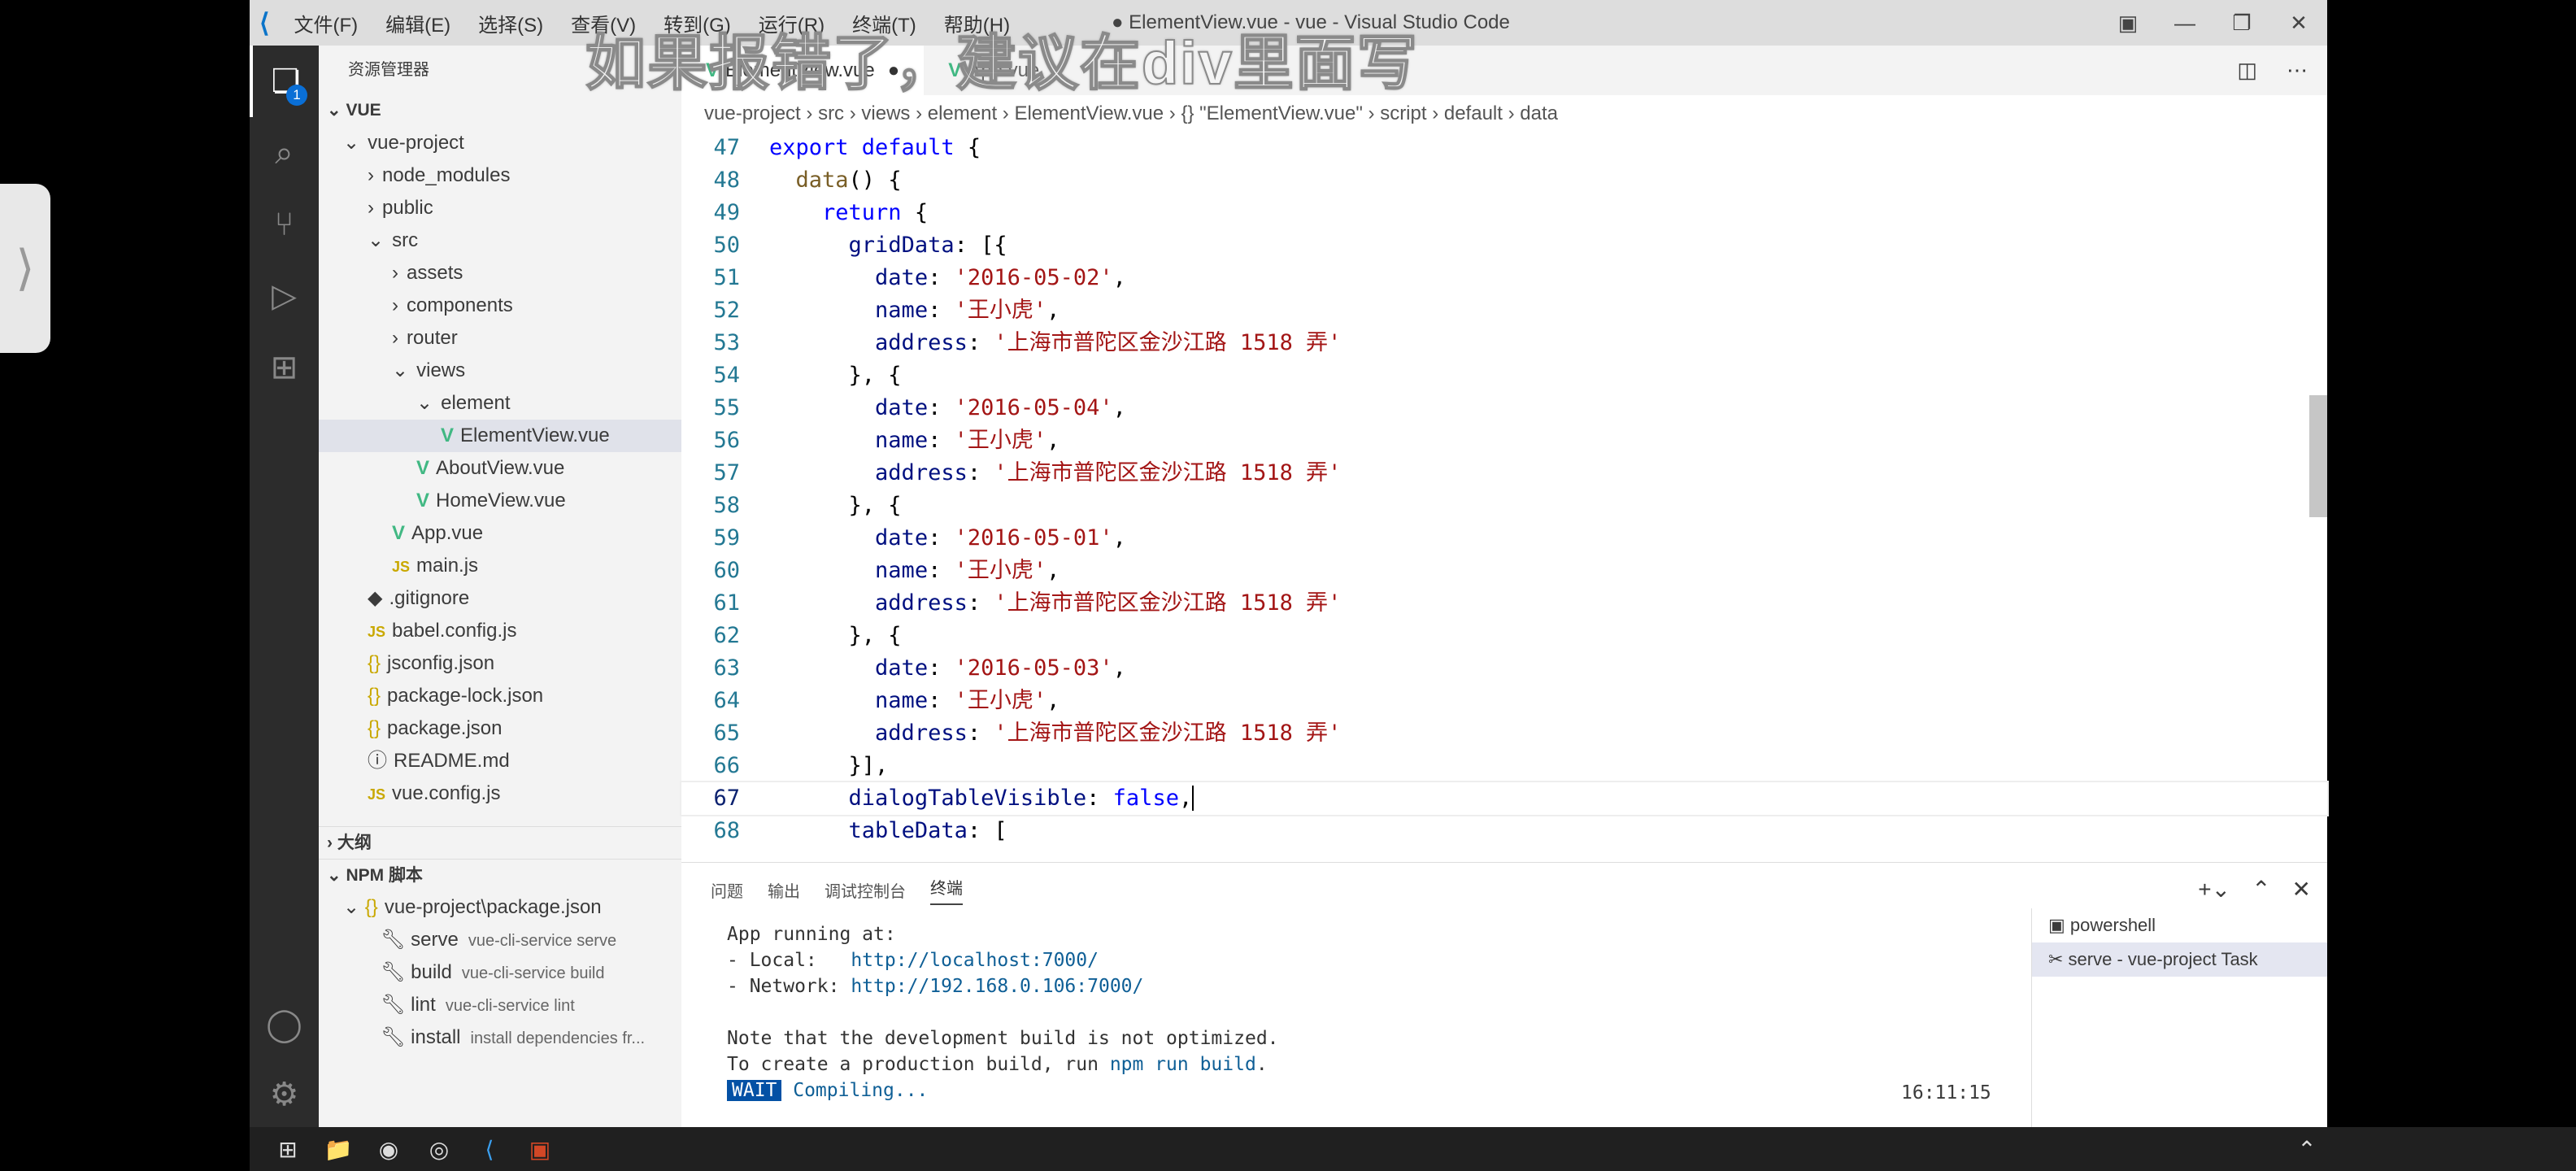 This screenshot has height=1171, width=2576. I want to click on new-terminal-icon: +⌄, so click(2214, 890).